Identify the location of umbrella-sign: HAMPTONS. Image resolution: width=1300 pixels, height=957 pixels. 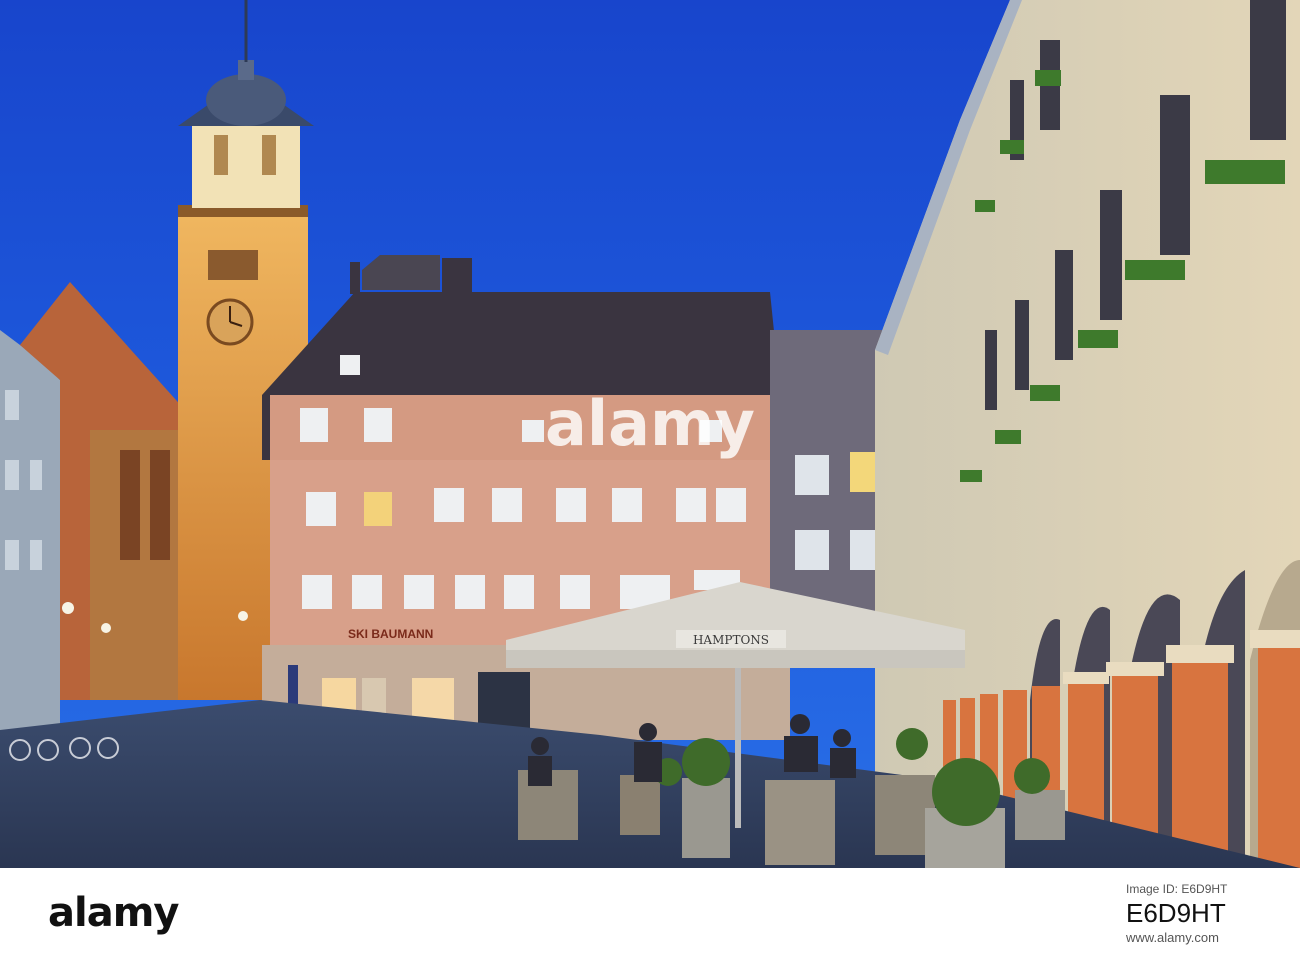
(731, 640).